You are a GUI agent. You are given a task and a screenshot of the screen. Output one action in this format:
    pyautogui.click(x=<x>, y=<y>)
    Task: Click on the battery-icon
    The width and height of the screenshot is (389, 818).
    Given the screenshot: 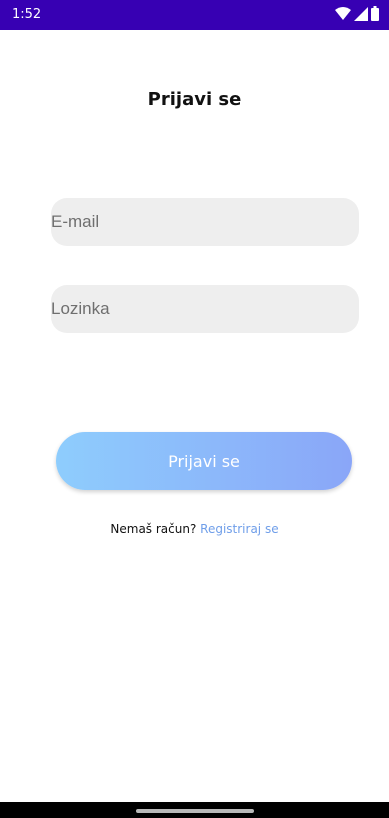 What is the action you would take?
    pyautogui.click(x=375, y=15)
    